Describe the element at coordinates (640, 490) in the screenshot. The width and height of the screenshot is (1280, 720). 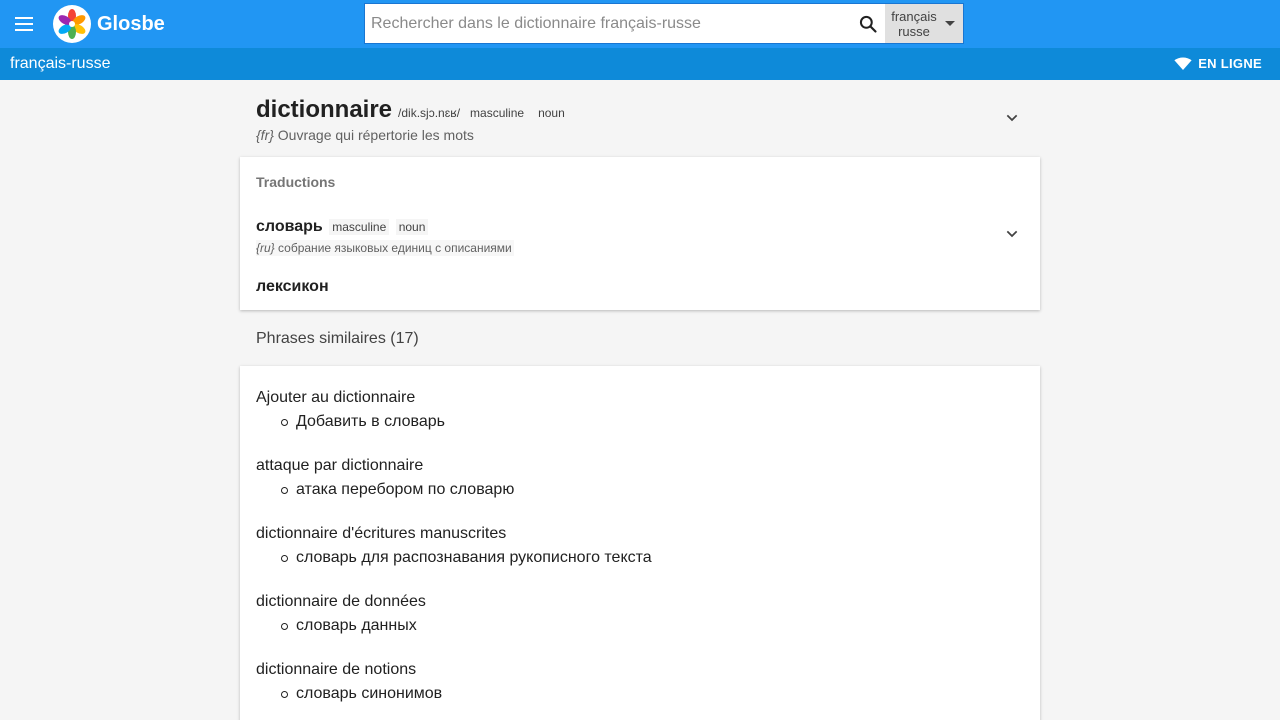
I see `phrase-translation: атака перебором по словарю` at that location.